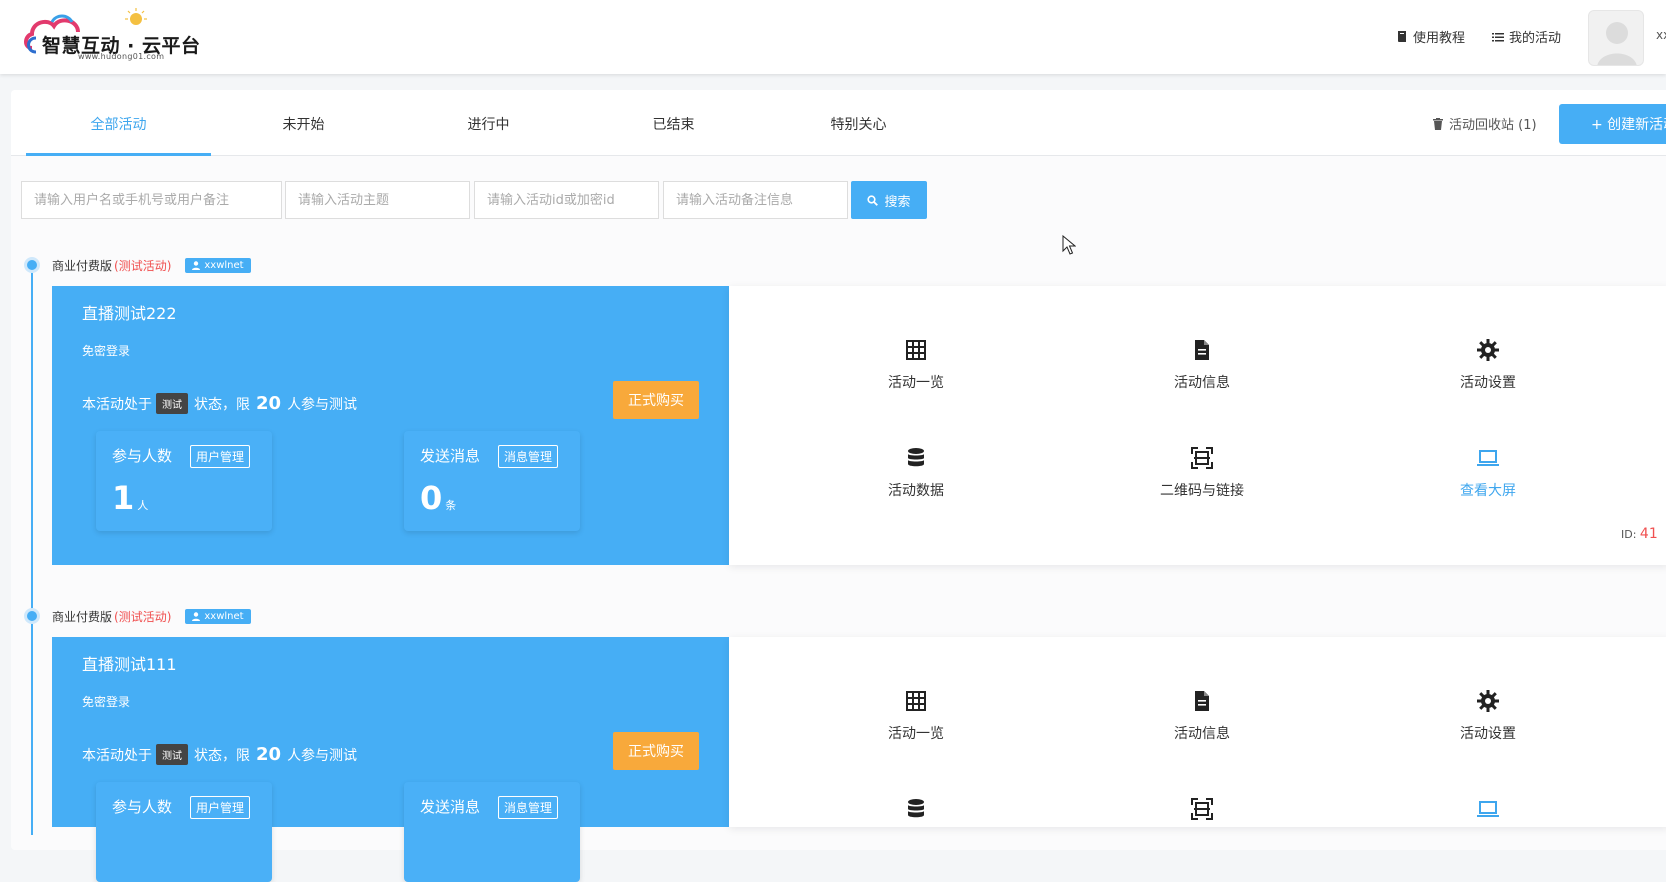  What do you see at coordinates (1648, 534) in the screenshot?
I see `id-value: 41` at bounding box center [1648, 534].